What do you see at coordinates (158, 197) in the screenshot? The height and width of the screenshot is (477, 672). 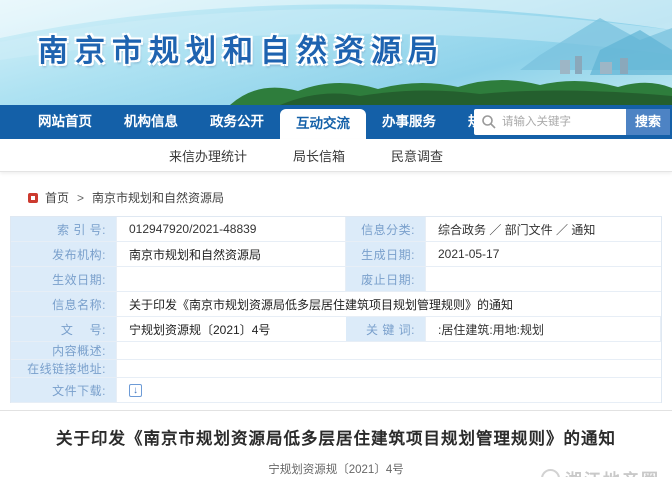 I see `breadcrumb-current: 南京市规划和自然资源局` at bounding box center [158, 197].